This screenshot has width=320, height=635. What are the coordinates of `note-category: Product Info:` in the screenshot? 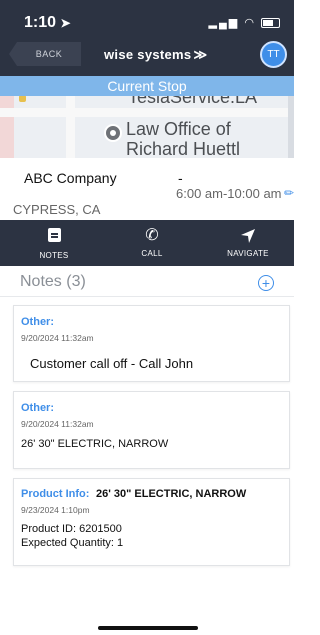 It's located at (55, 494).